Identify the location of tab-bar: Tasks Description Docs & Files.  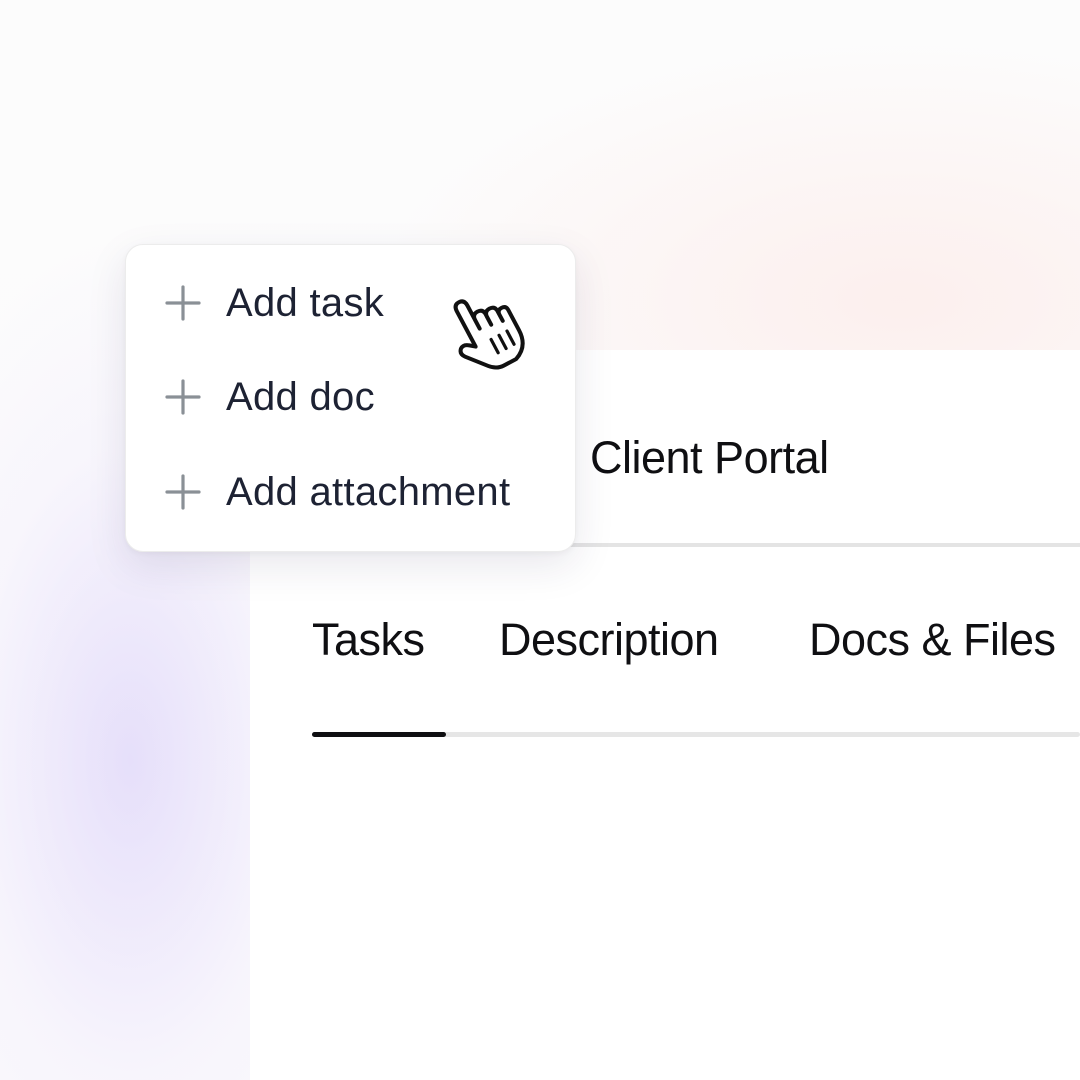
(696, 644).